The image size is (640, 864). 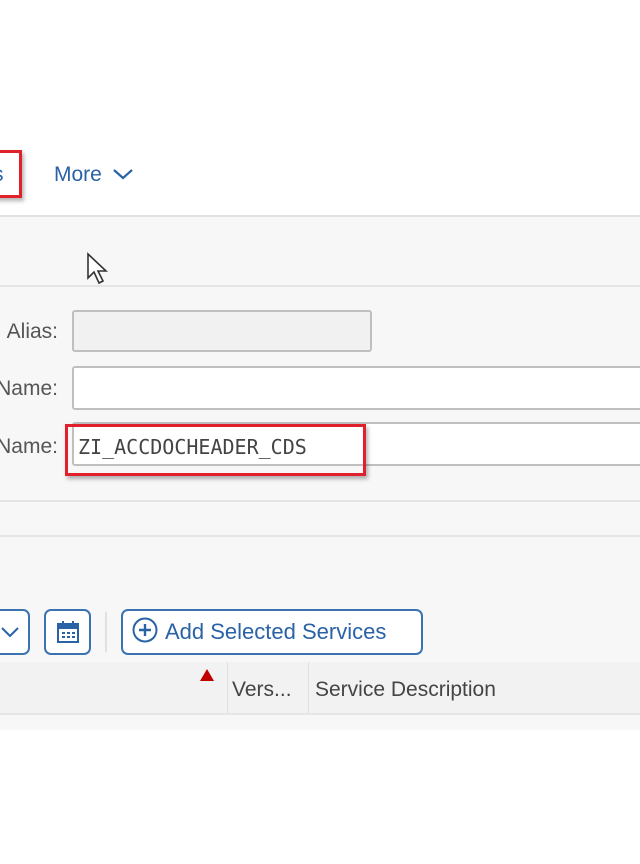 I want to click on alias-label: Alias:, so click(x=32, y=331).